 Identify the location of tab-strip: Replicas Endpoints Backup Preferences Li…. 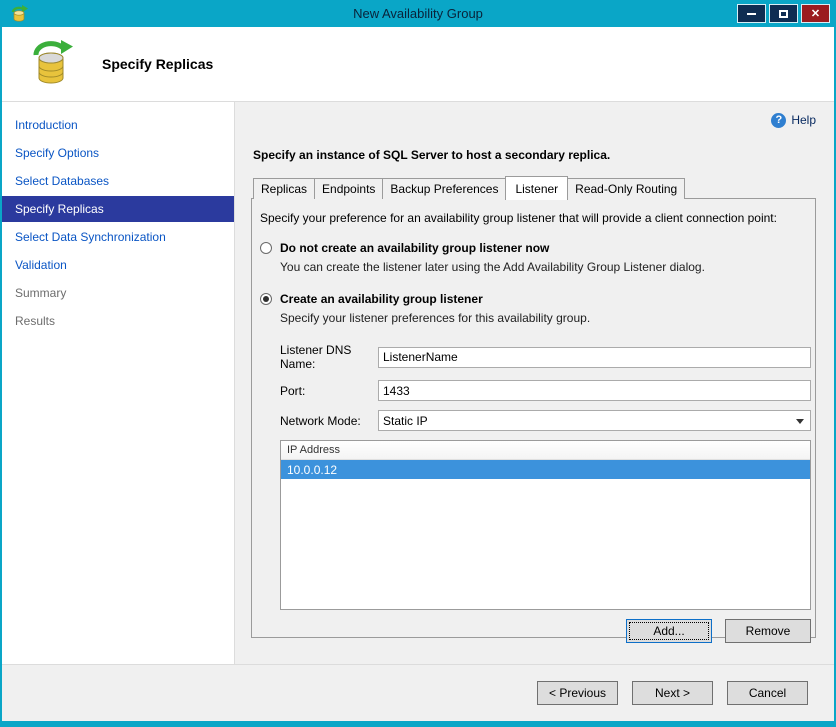
(533, 188).